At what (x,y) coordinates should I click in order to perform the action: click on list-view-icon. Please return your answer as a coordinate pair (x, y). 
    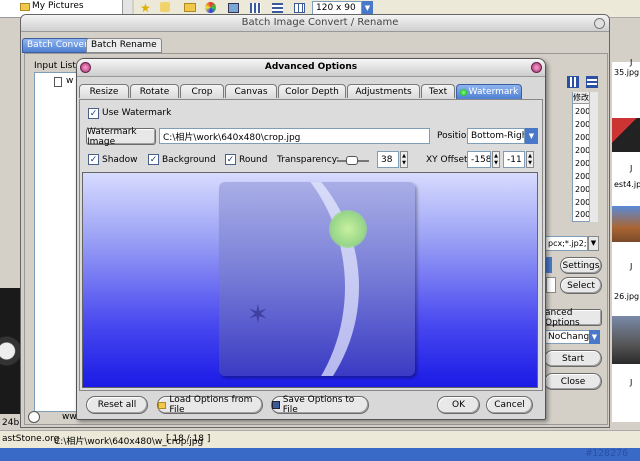
    Looking at the image, I should click on (277, 8).